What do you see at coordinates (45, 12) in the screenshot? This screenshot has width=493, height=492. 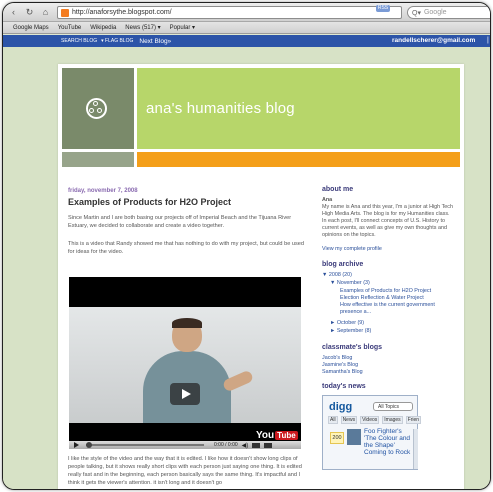 I see `home-icon: ⌂` at bounding box center [45, 12].